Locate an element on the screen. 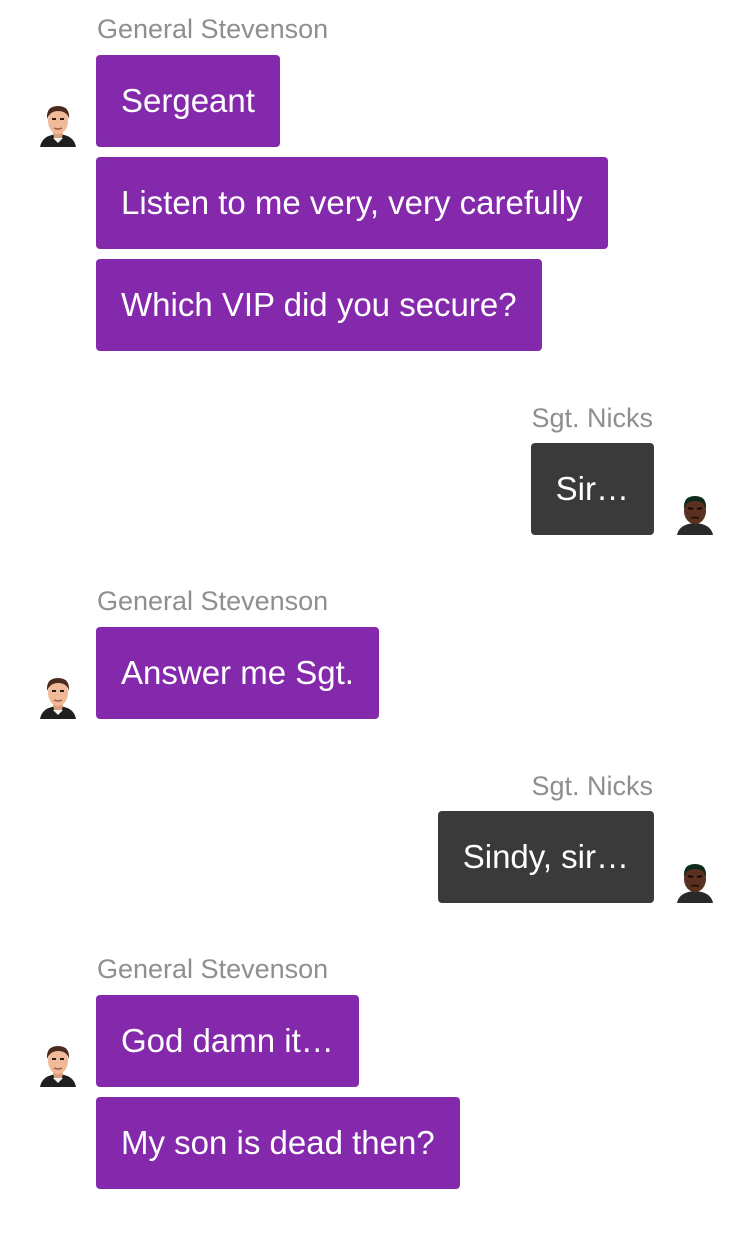  message-bubble: Which VIP did you secure? is located at coordinates (319, 305).